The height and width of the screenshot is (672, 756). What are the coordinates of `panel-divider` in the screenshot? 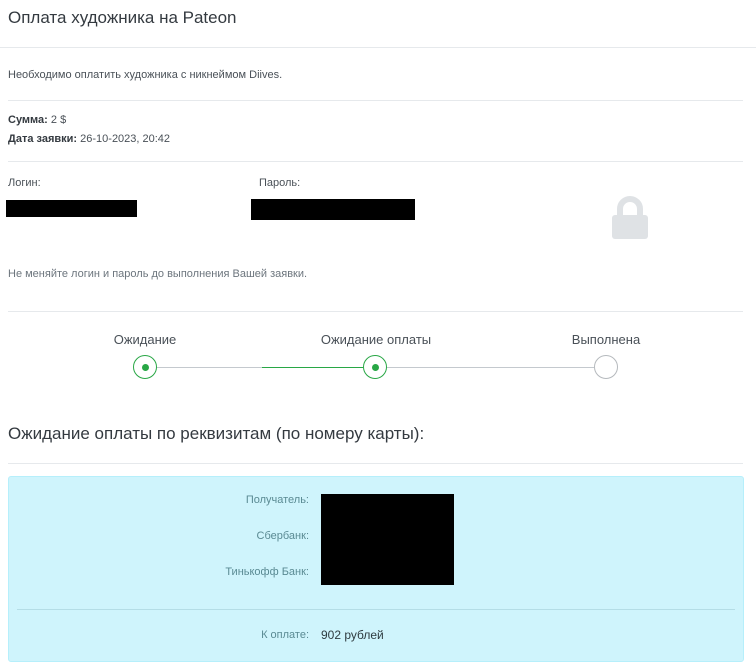 It's located at (376, 609).